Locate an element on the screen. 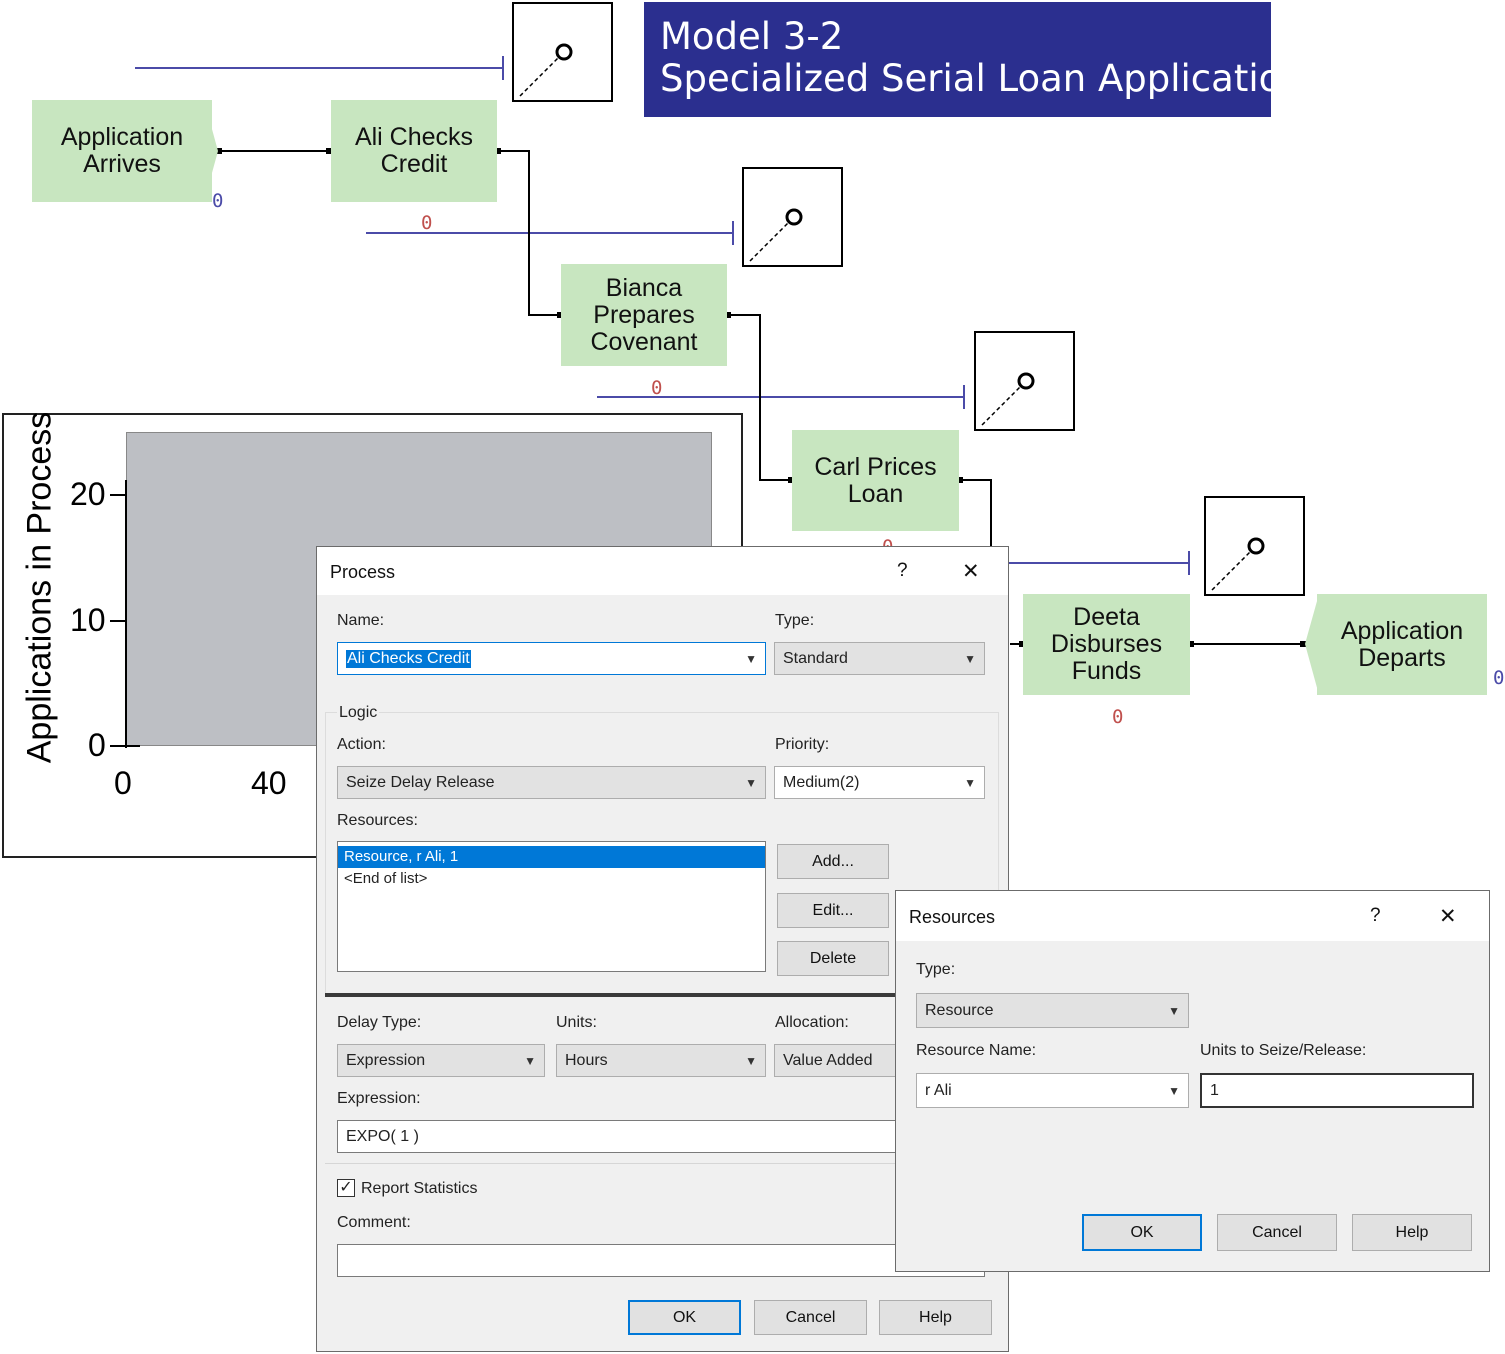  units-select: Hours ▼ is located at coordinates (661, 1060).